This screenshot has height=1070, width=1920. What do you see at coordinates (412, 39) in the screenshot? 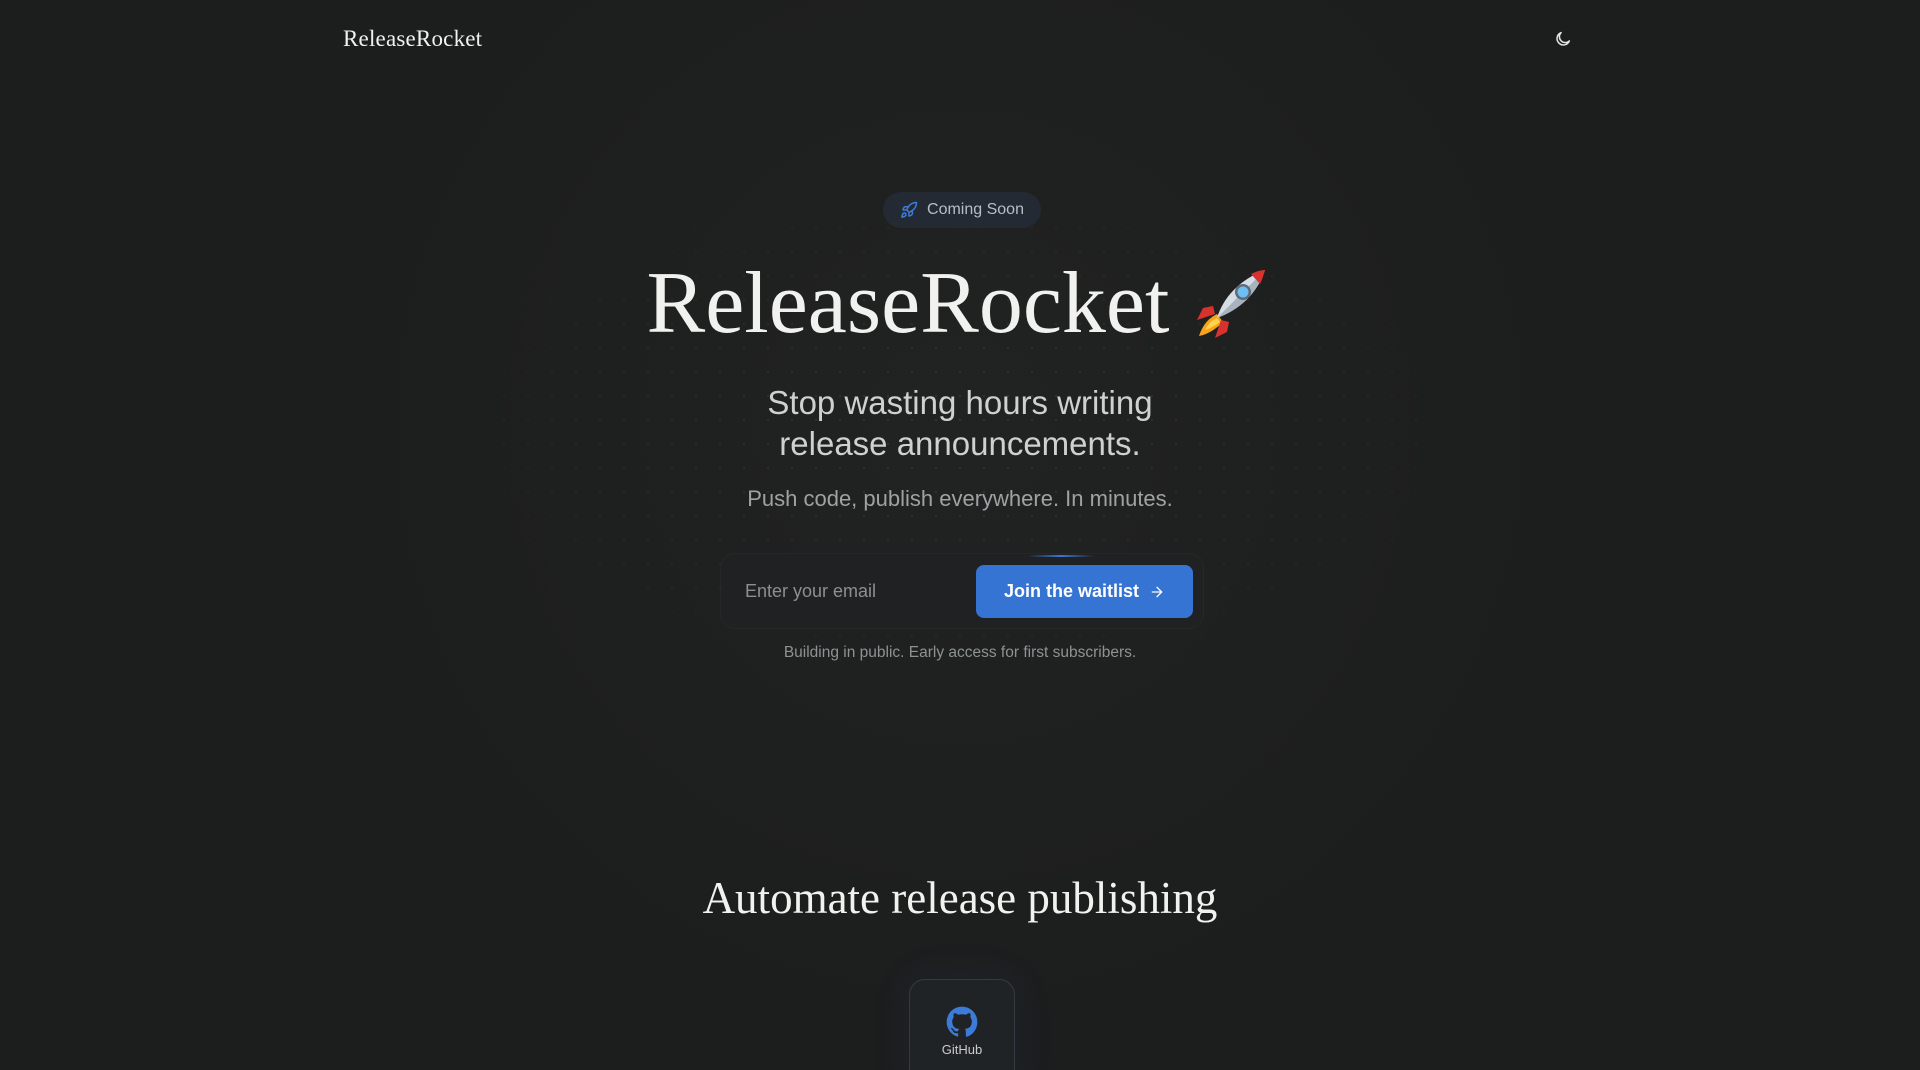
I see `brand-logo-text: ReleaseRocket` at bounding box center [412, 39].